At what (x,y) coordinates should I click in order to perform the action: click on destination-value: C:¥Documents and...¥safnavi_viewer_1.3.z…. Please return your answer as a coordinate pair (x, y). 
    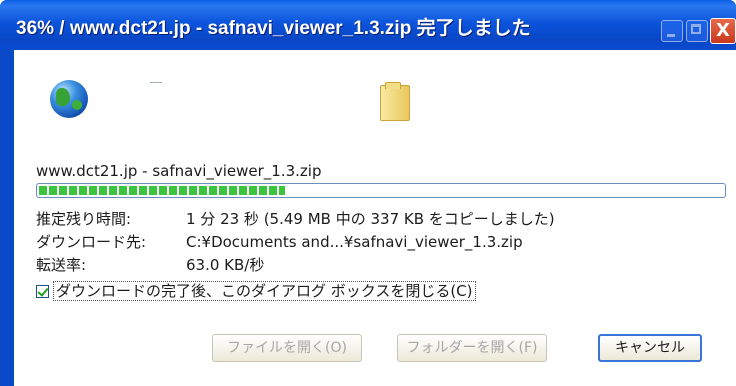
    Looking at the image, I should click on (354, 242).